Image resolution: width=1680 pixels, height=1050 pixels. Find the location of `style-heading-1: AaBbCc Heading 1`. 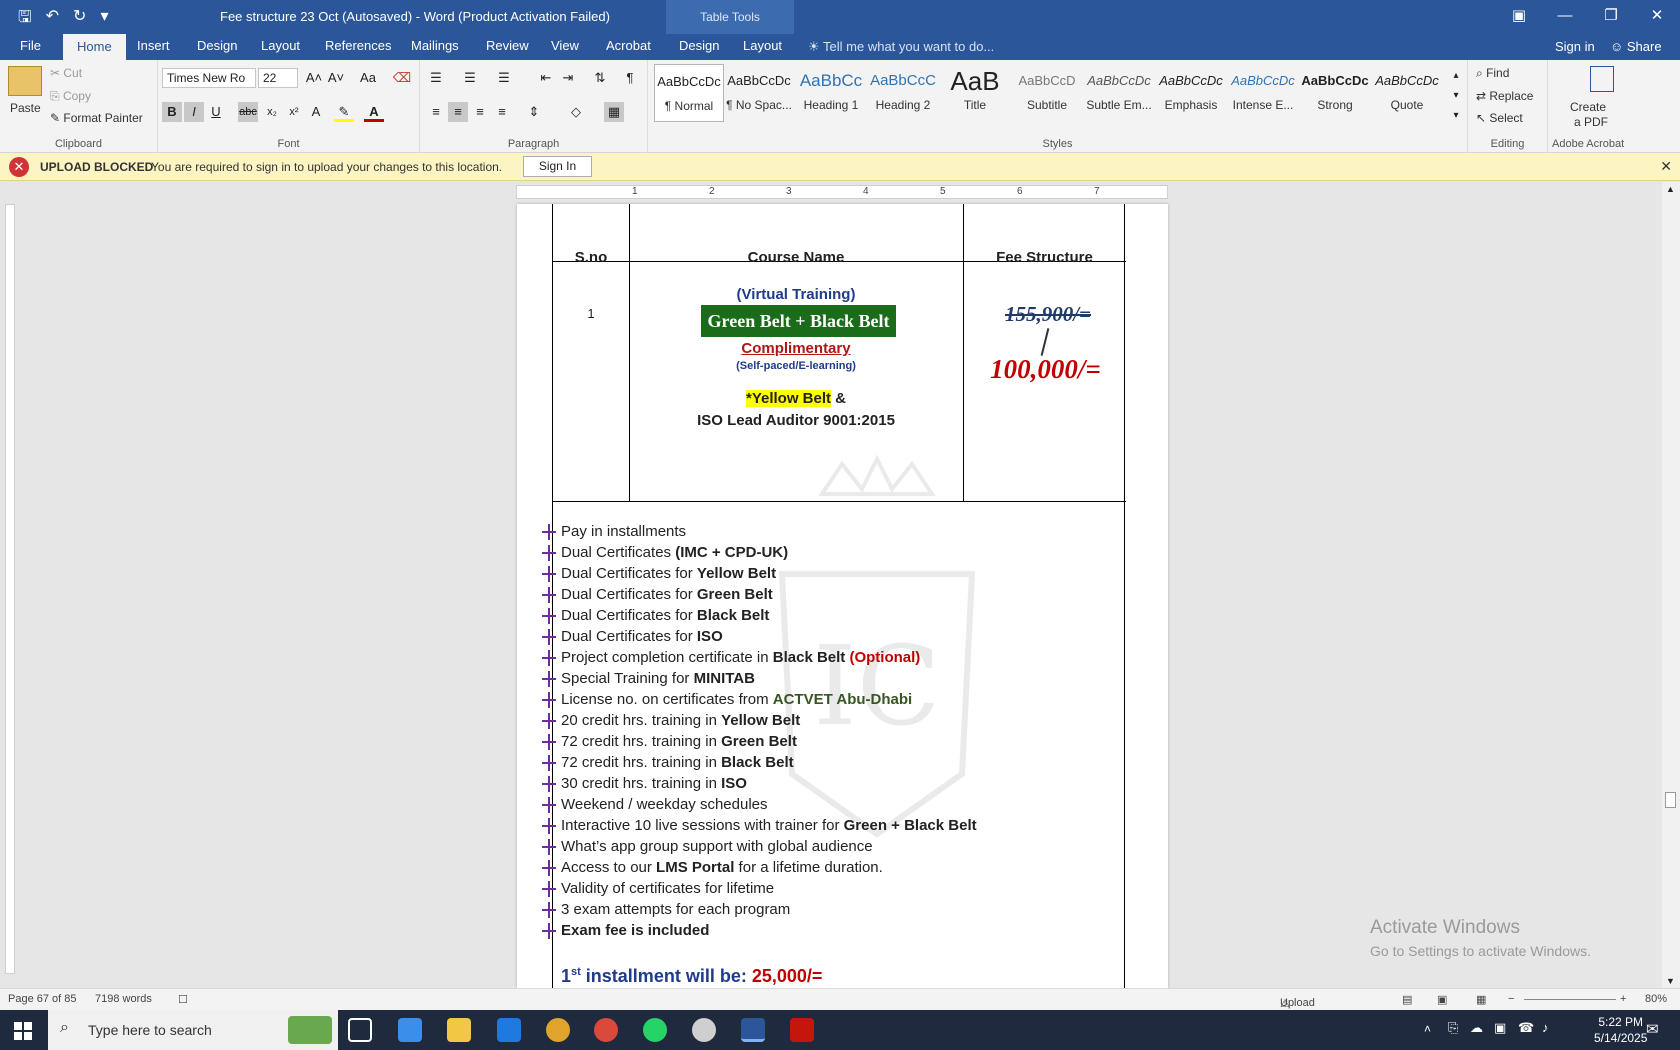

style-heading-1: AaBbCc Heading 1 is located at coordinates (831, 93).